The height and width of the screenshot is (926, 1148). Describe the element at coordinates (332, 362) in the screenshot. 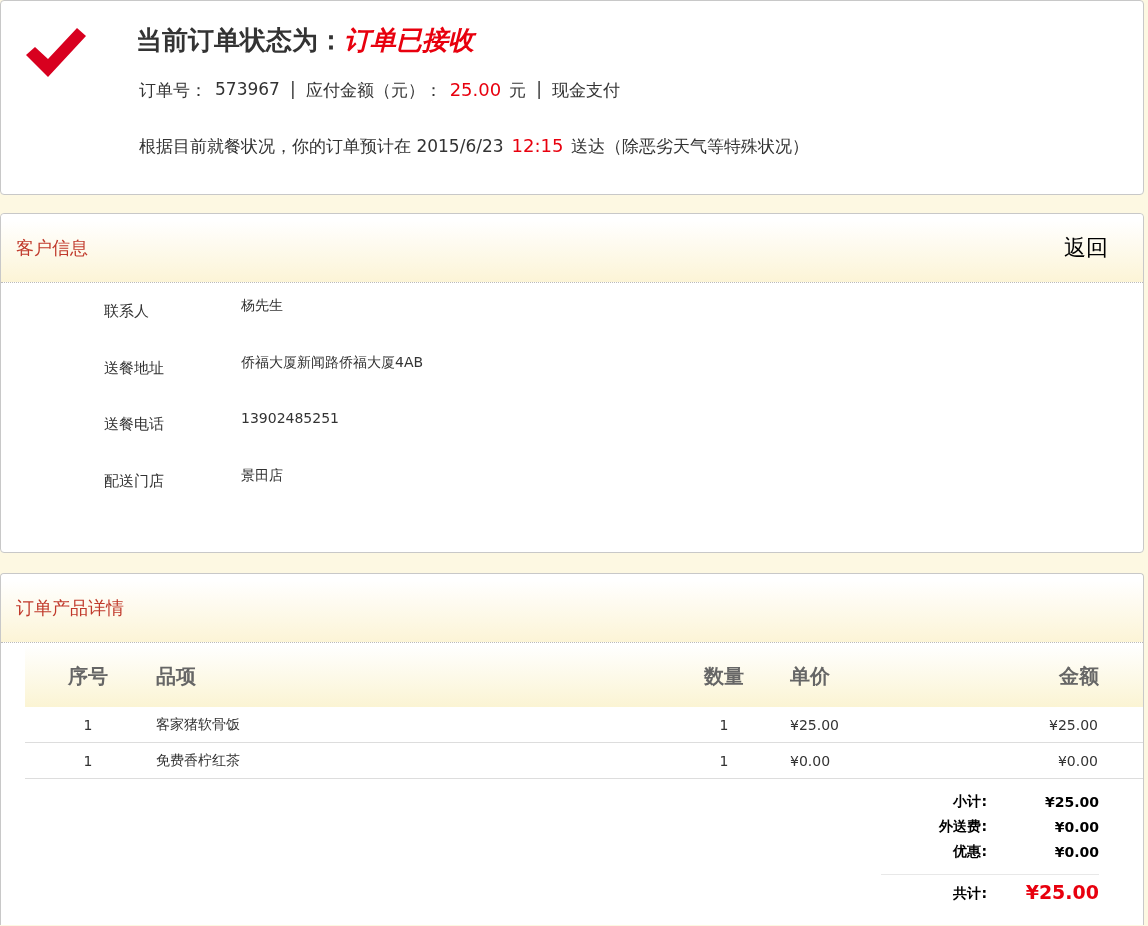

I see `field-value: 侨福大厦新闻路侨福大厦4AB` at that location.